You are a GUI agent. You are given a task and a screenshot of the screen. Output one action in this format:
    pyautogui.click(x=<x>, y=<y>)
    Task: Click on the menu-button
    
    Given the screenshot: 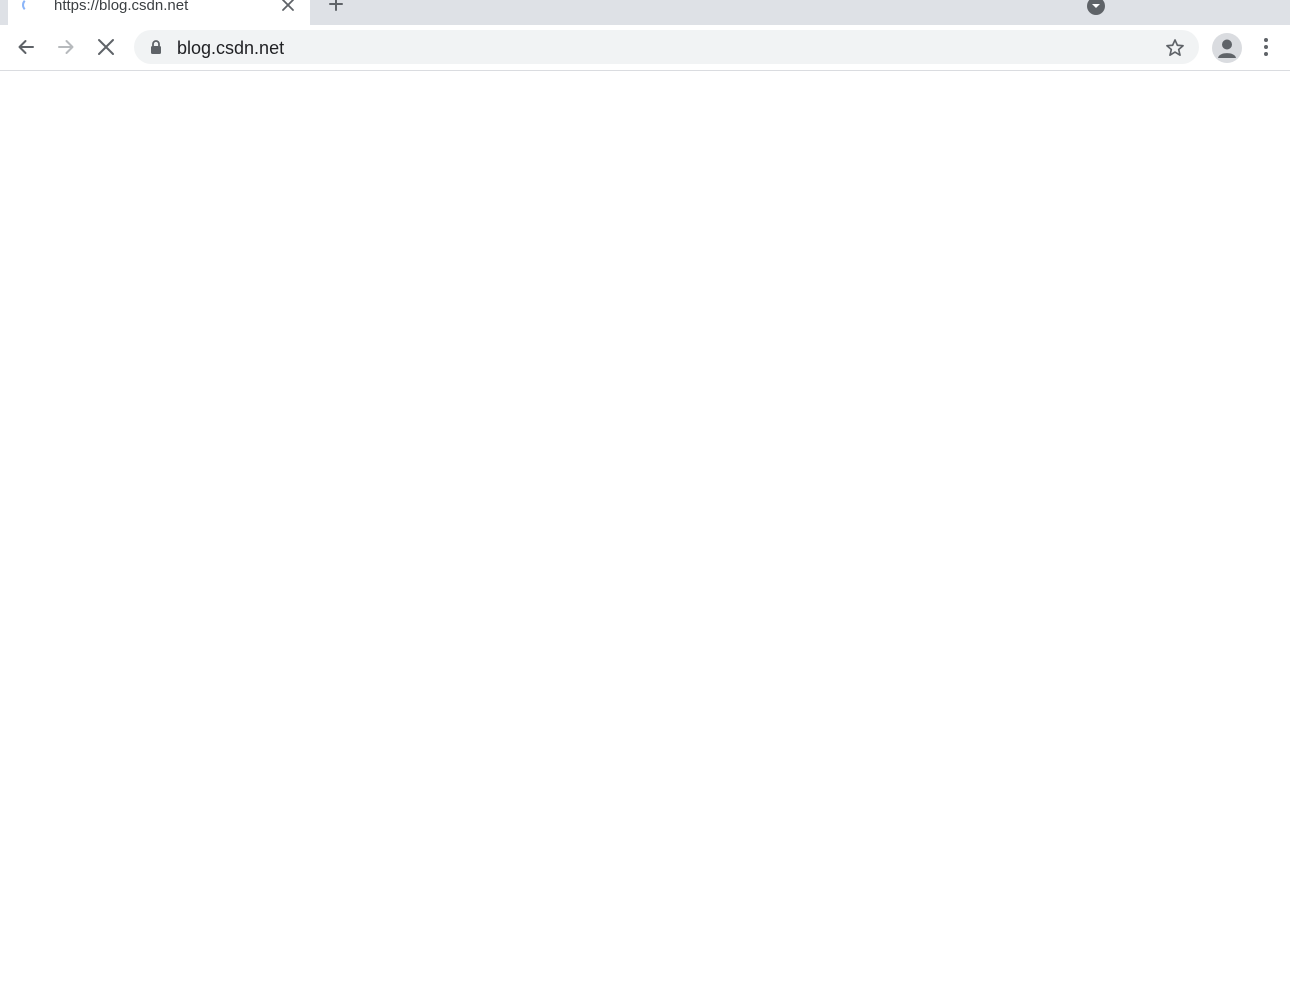 What is the action you would take?
    pyautogui.click(x=1266, y=47)
    